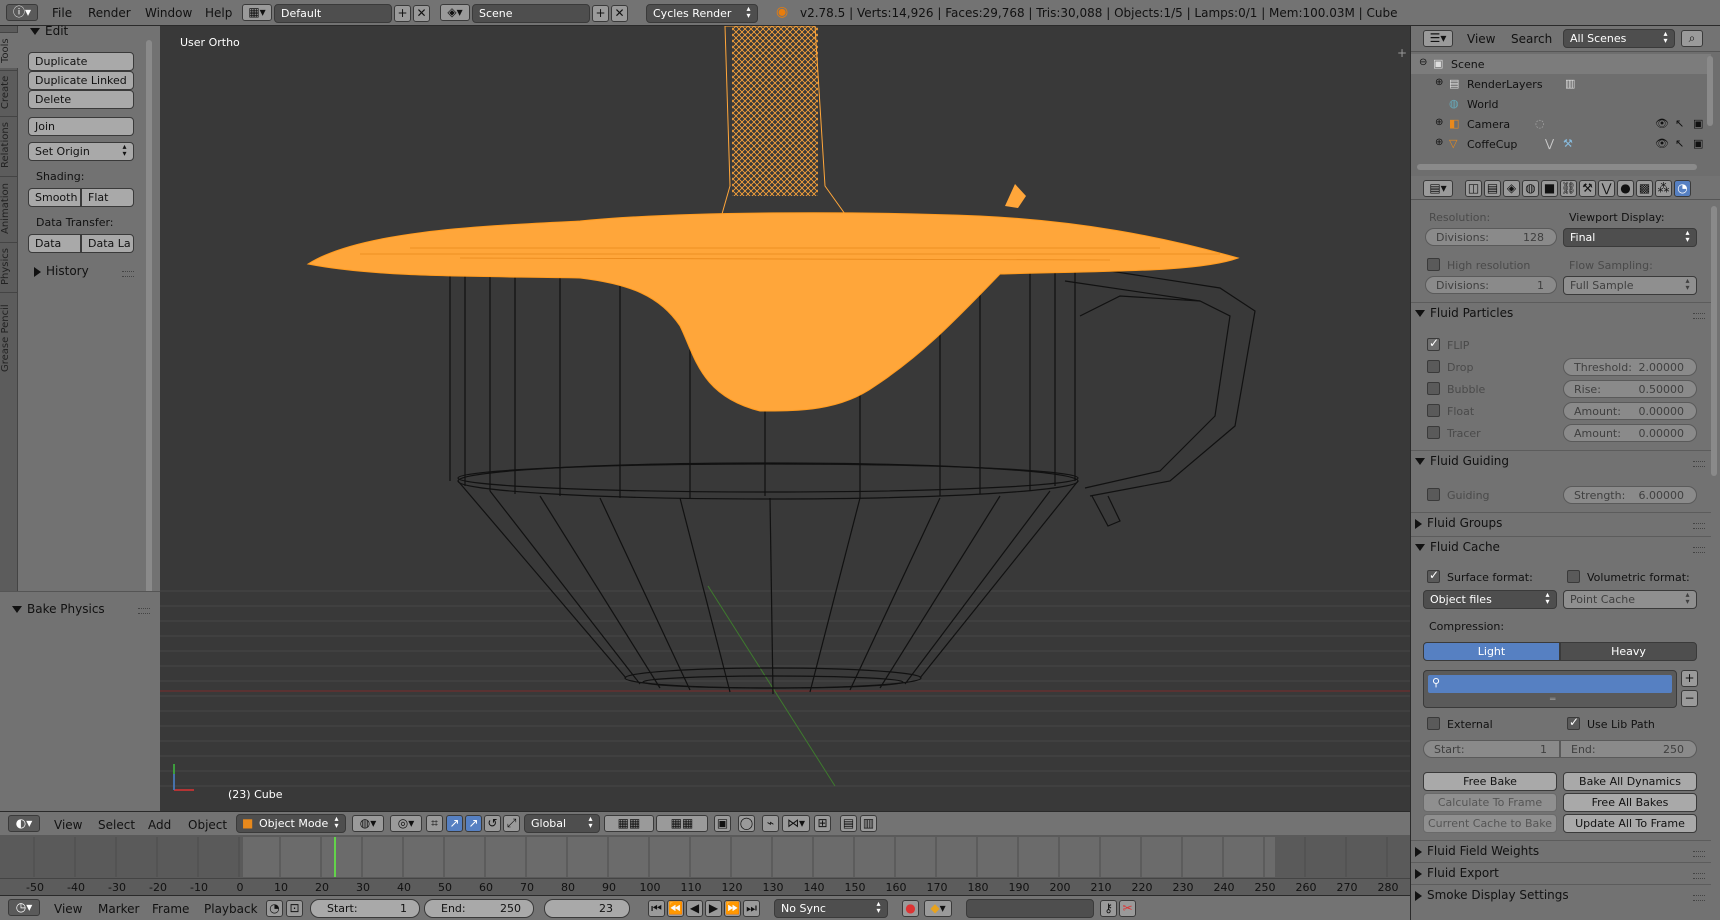  I want to click on cache-end-field: End: 250, so click(1628, 749).